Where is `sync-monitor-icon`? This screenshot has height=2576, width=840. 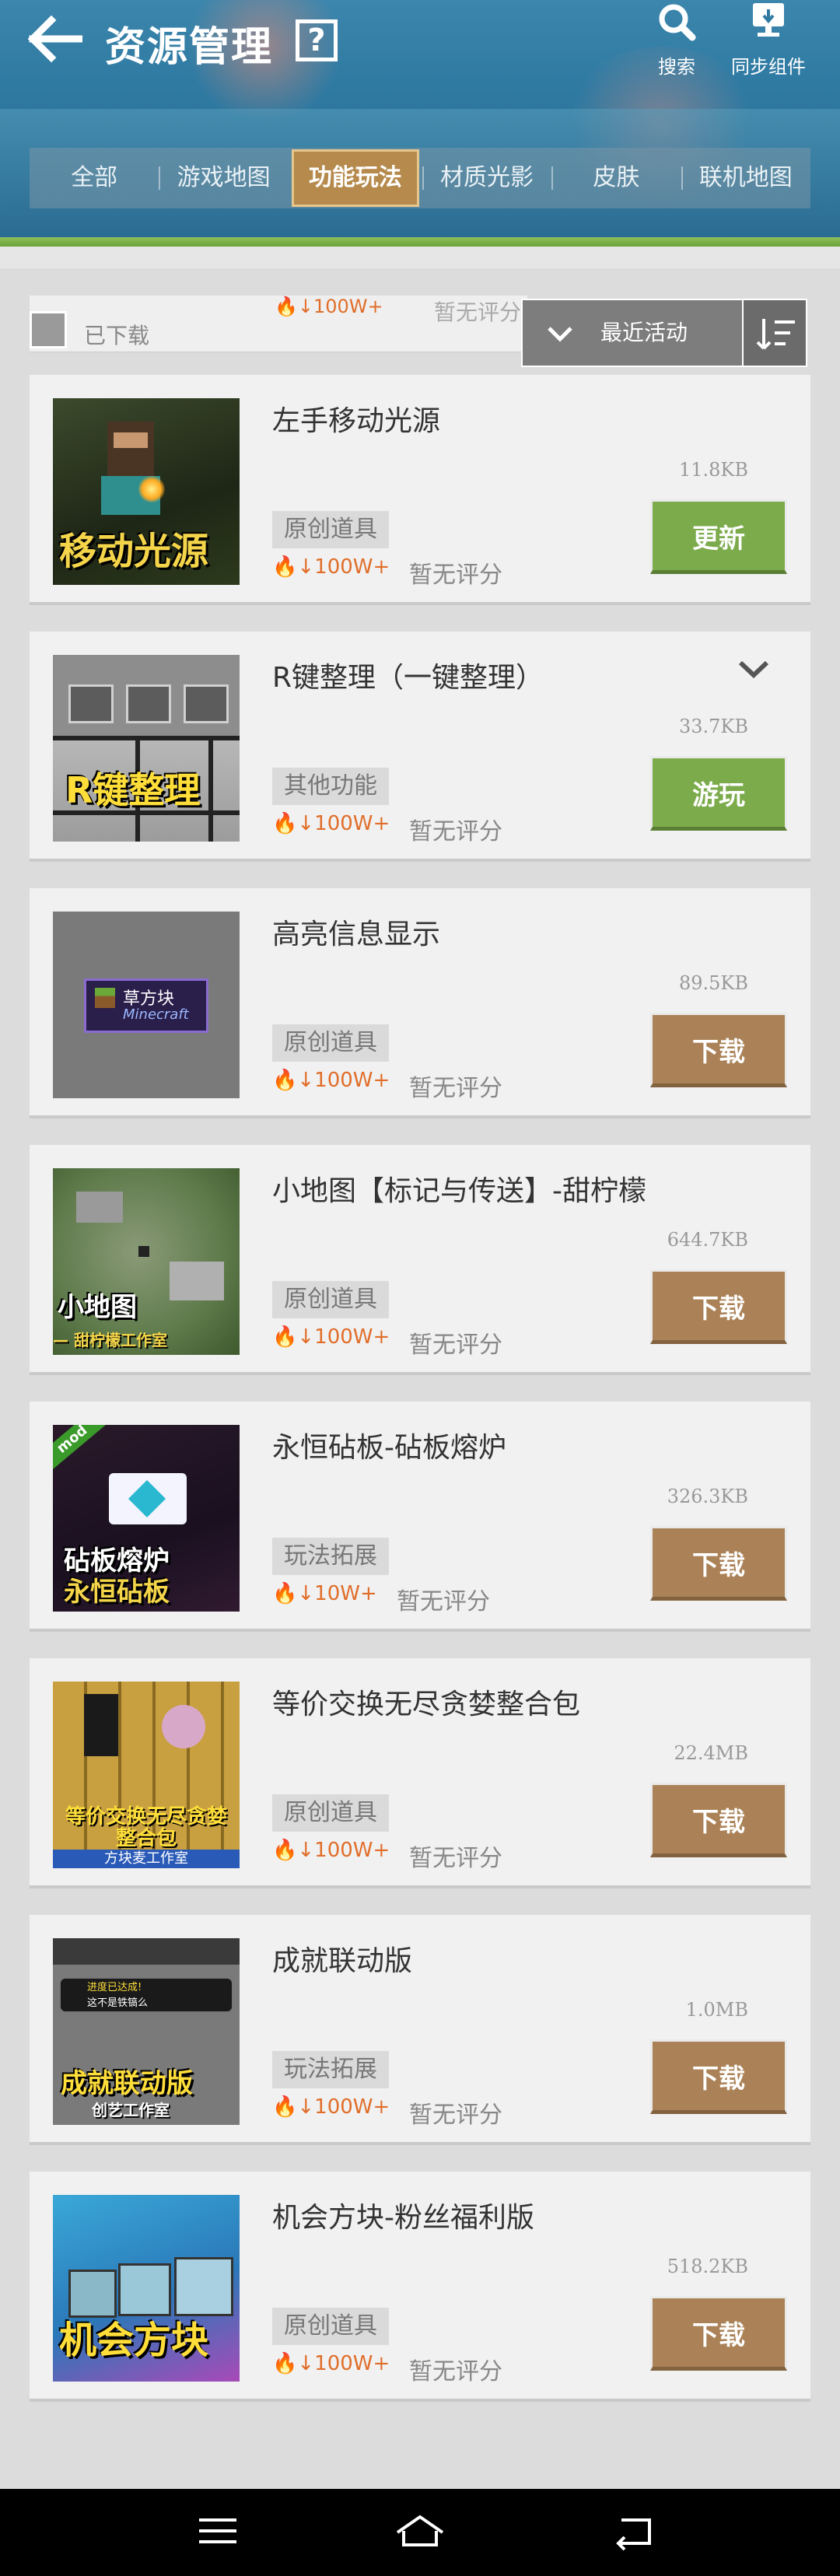 sync-monitor-icon is located at coordinates (769, 20).